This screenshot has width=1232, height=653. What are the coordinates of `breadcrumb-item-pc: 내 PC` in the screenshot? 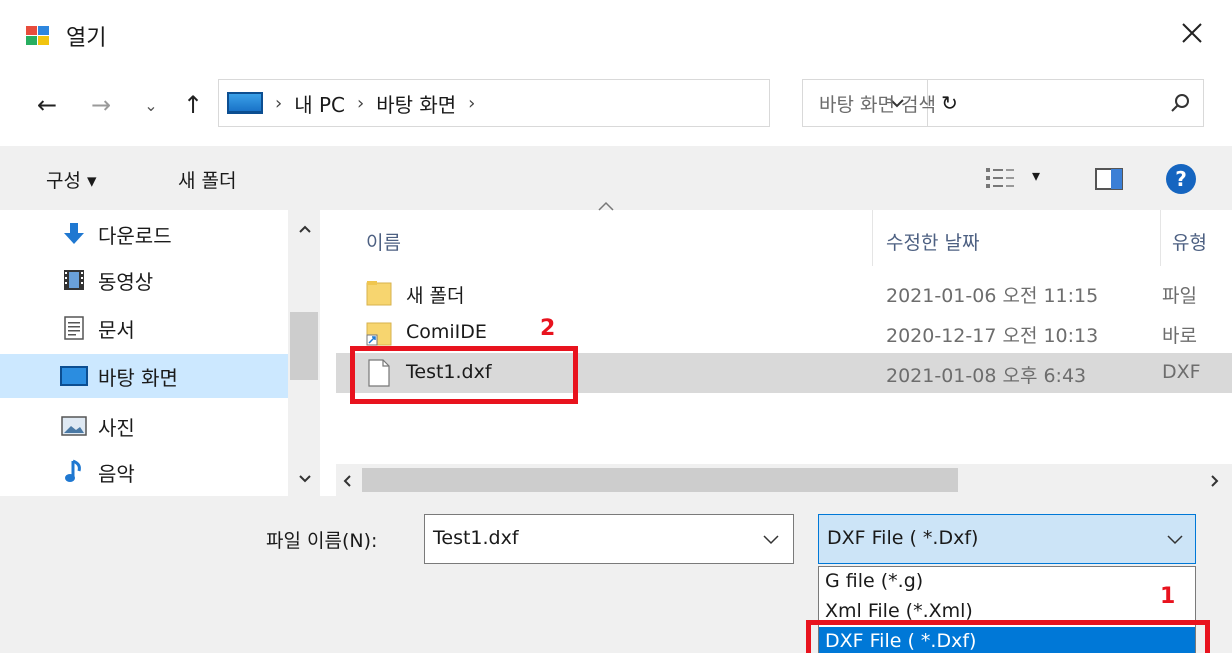 It's located at (319, 103).